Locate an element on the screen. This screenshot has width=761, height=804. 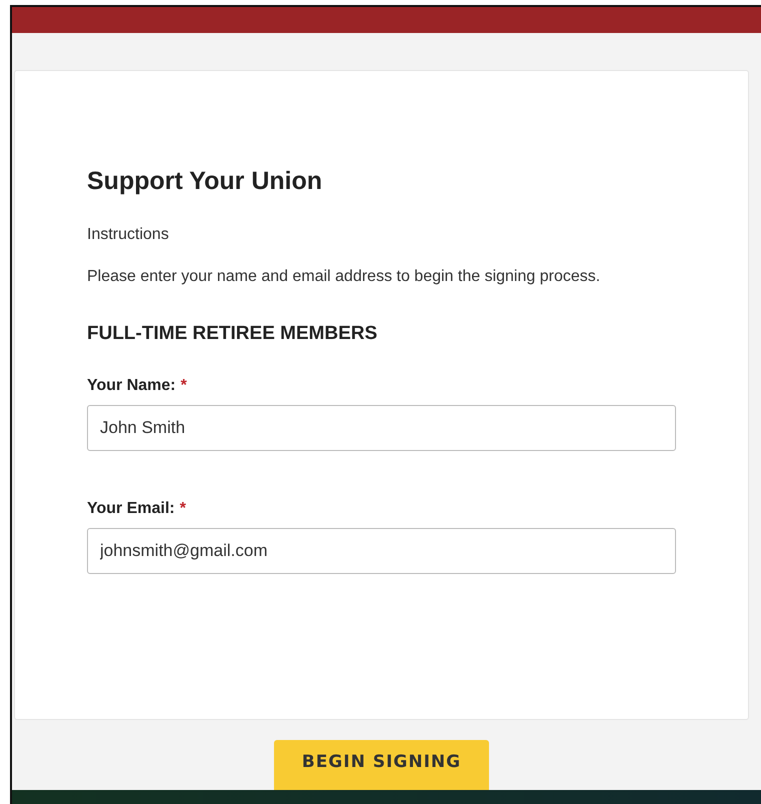
begin-signing-button: BEGIN SIGNING is located at coordinates (381, 765).